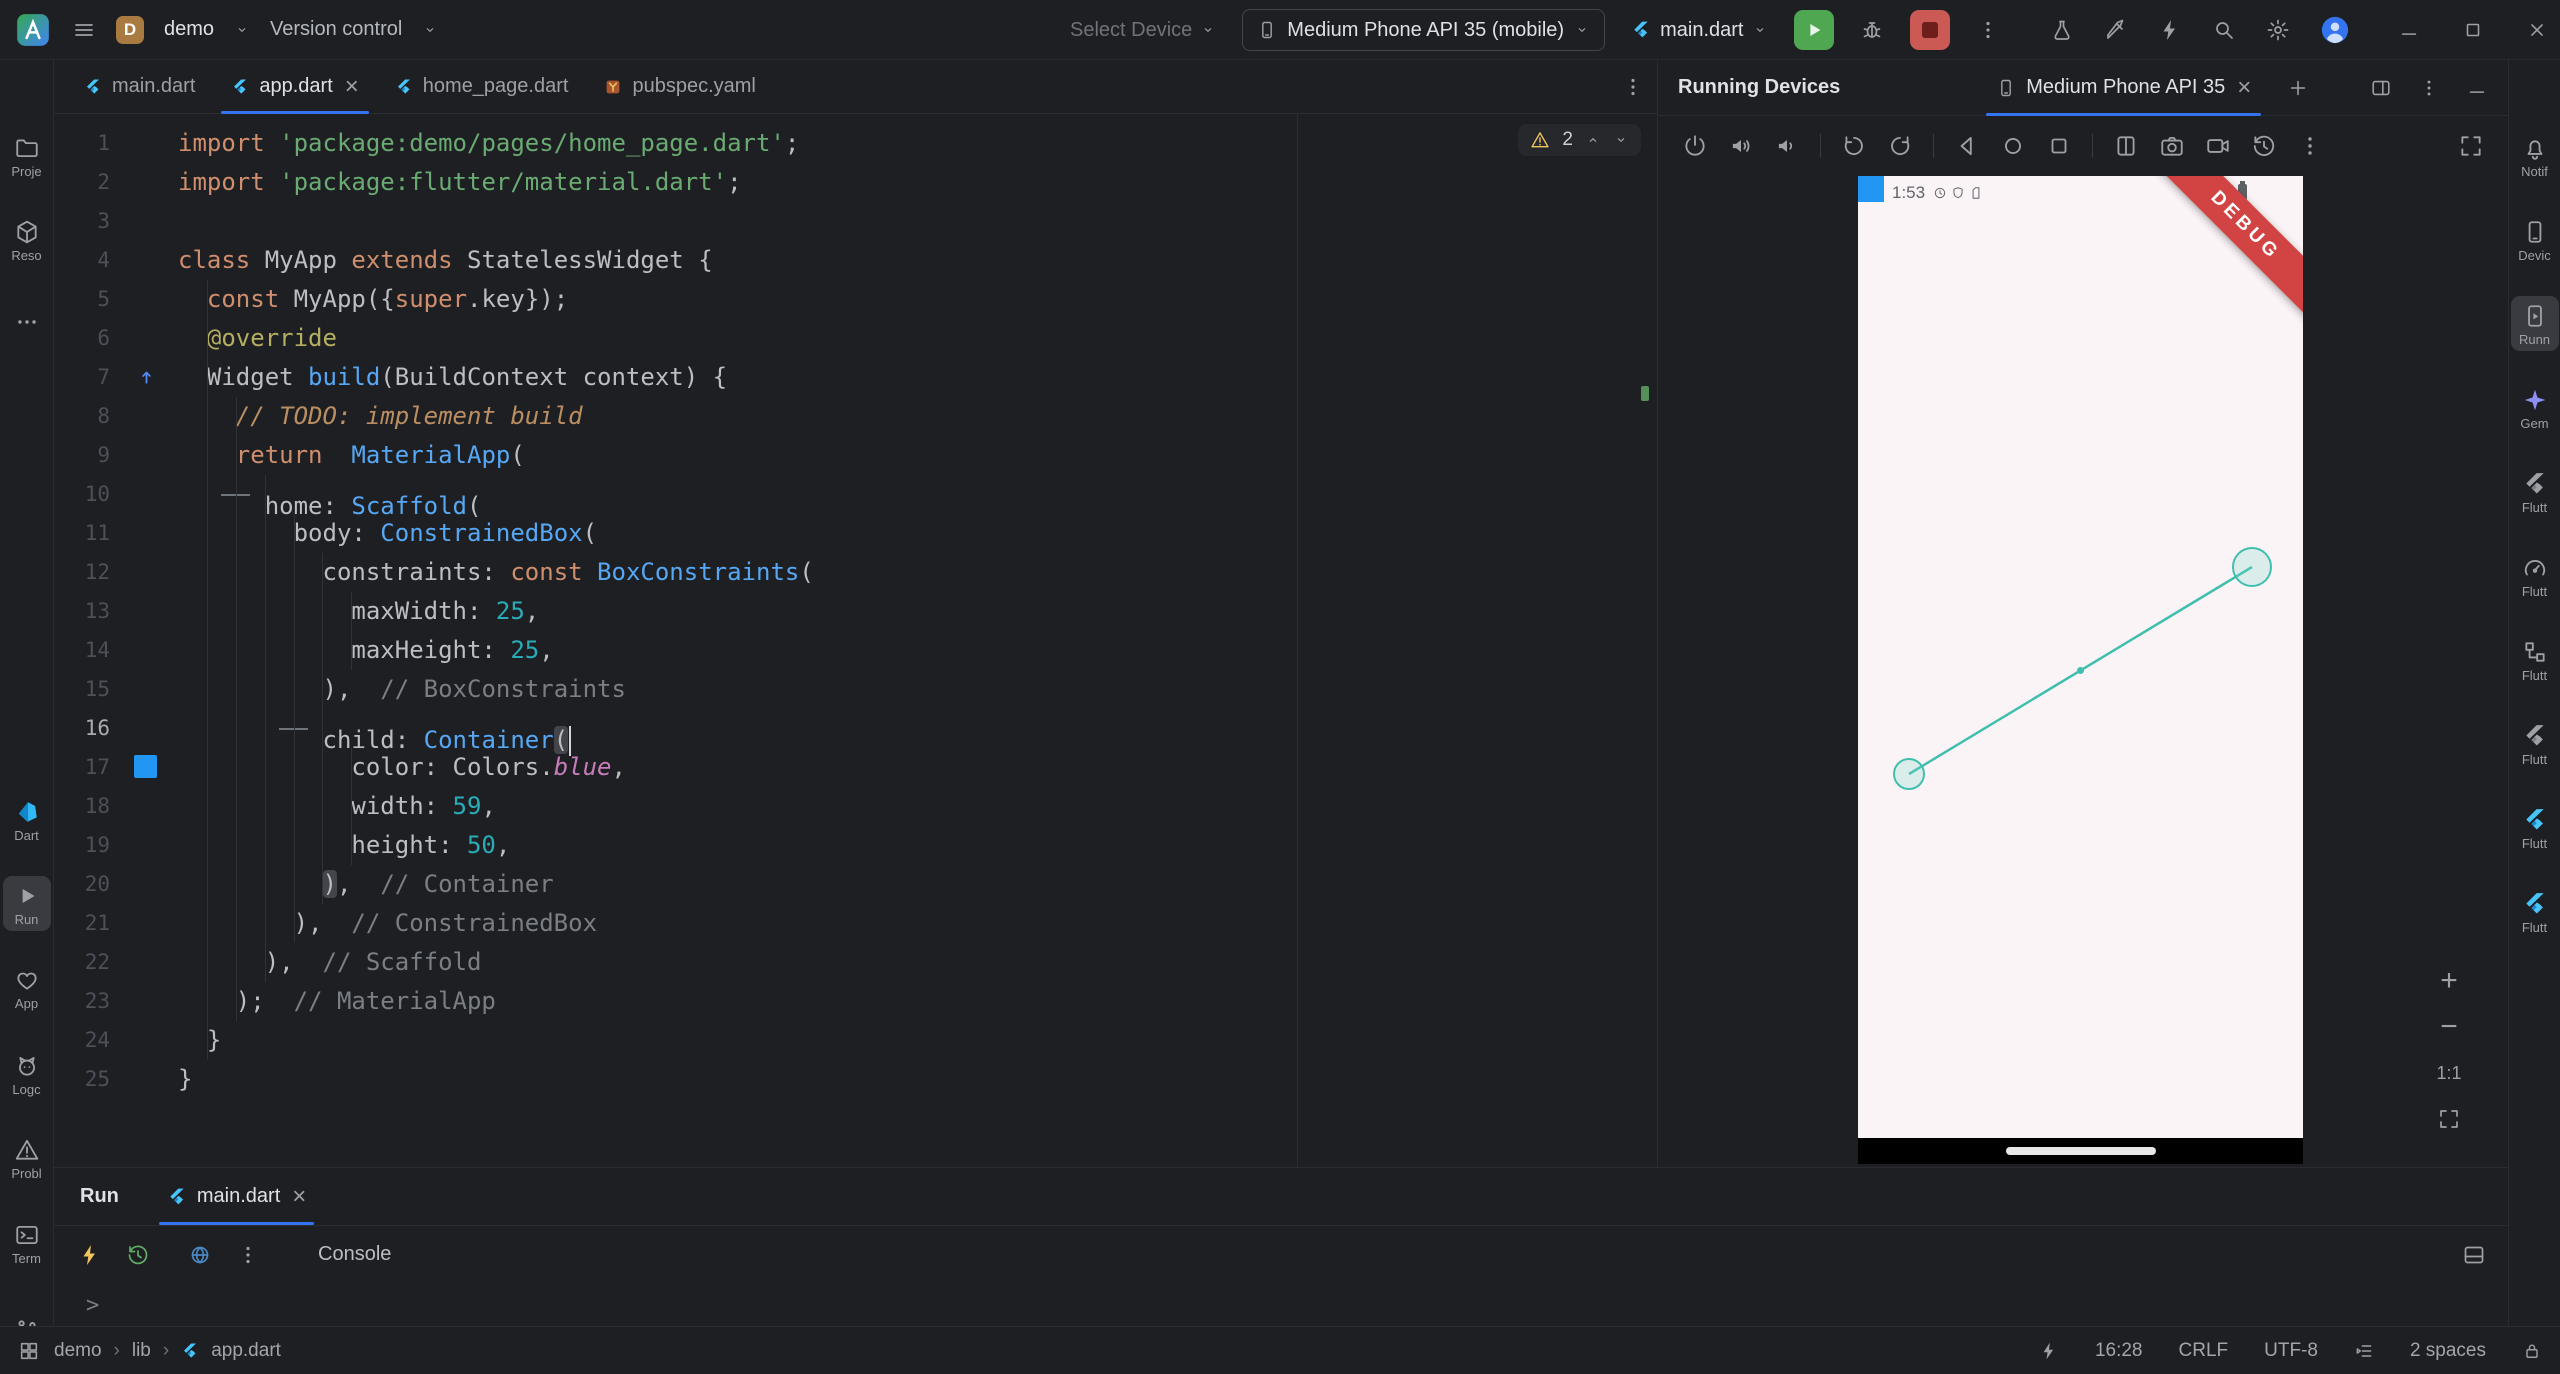 The height and width of the screenshot is (1374, 2560). Describe the element at coordinates (84, 611) in the screenshot. I see `line-number: 13` at that location.